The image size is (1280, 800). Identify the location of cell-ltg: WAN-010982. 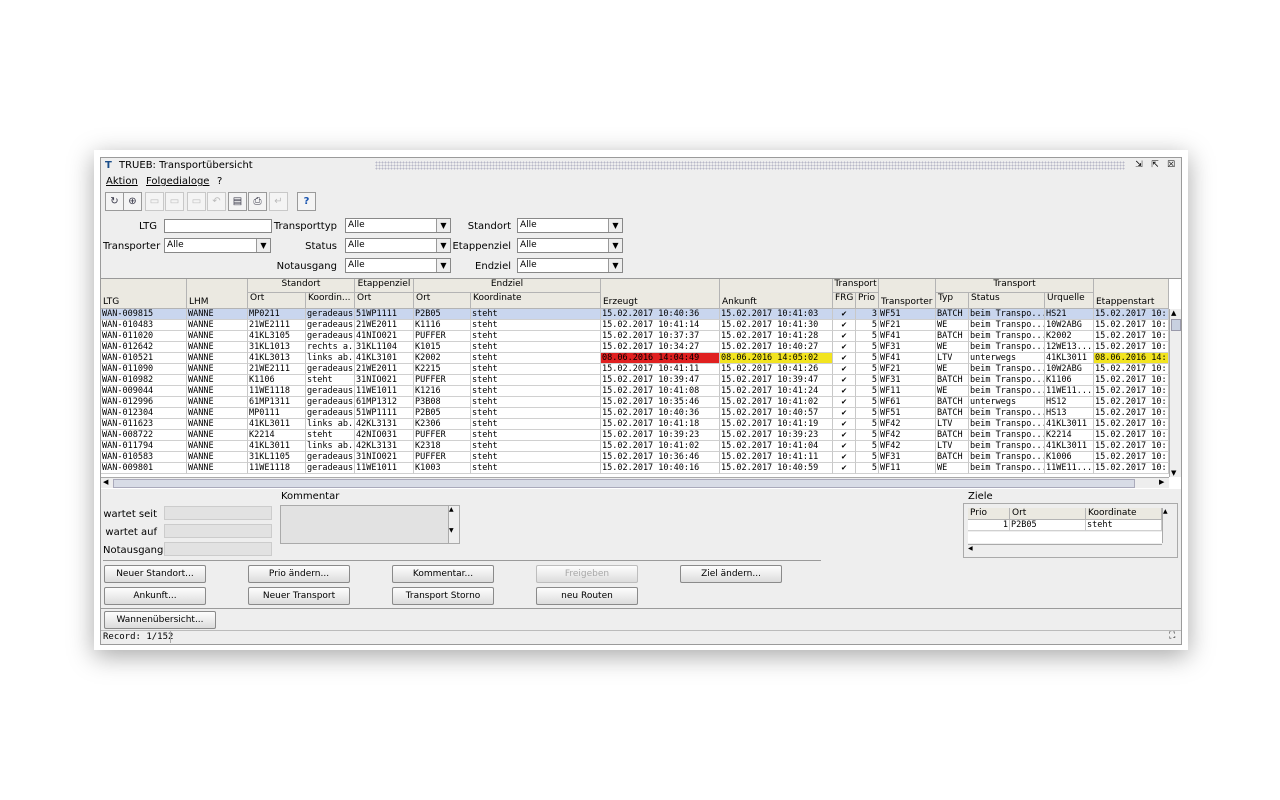
(144, 380).